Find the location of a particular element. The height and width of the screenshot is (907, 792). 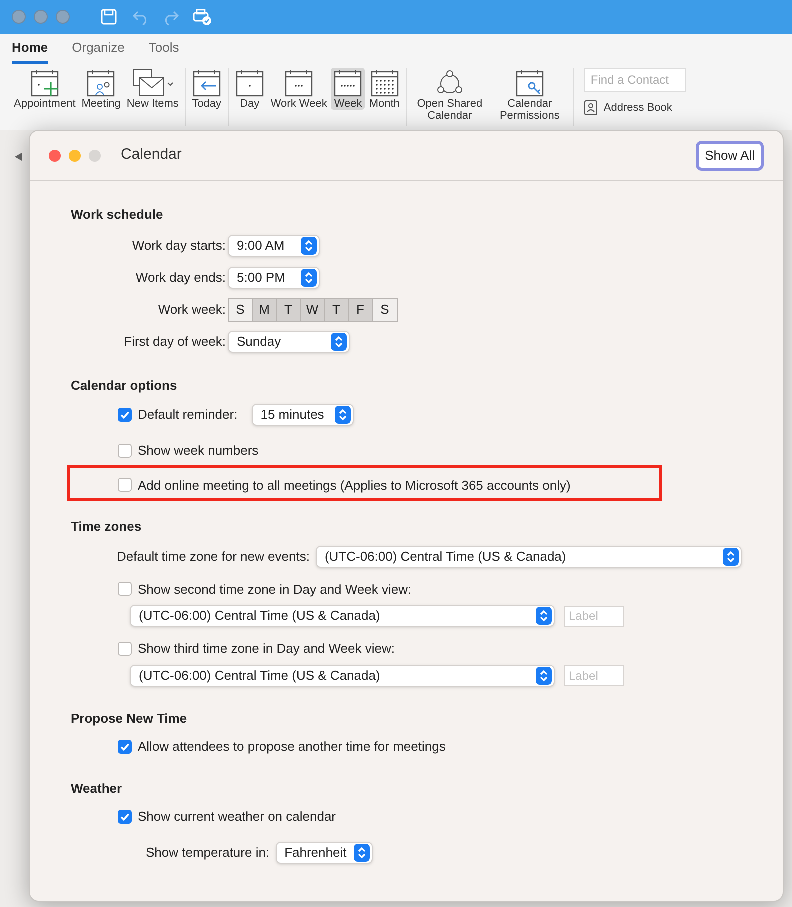

field-label: Show temperature in: is located at coordinates (208, 853).